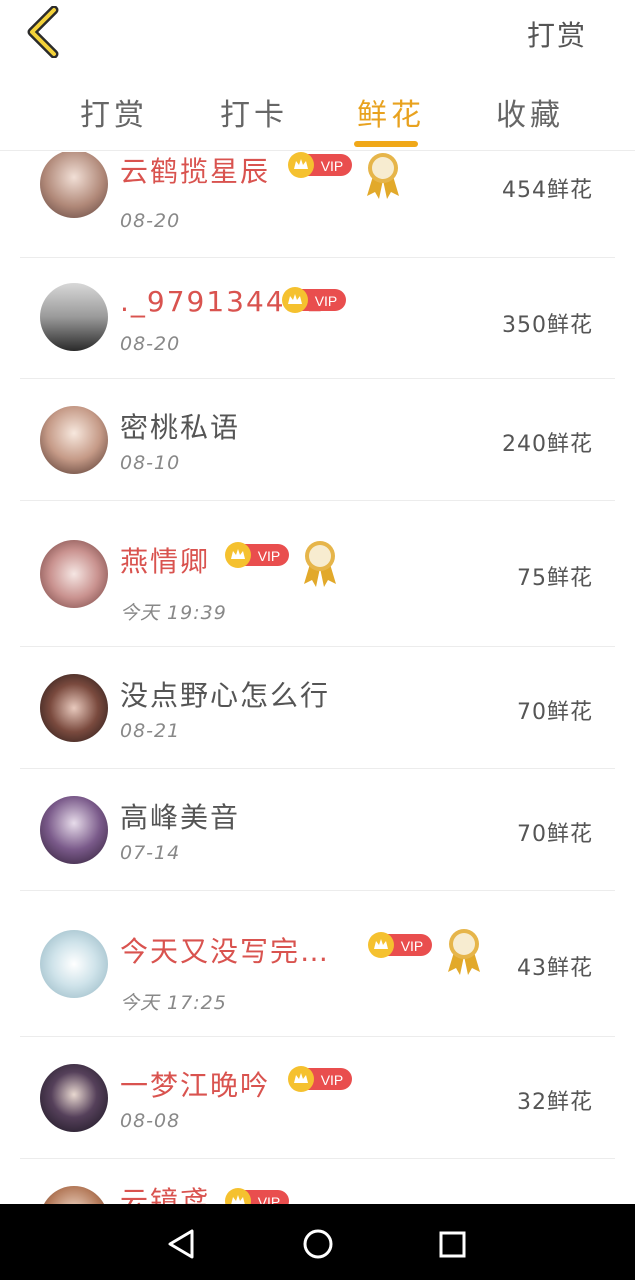  I want to click on list-item: 燕情卿 VIP 今天 19:39 75鲜花, so click(317, 573).